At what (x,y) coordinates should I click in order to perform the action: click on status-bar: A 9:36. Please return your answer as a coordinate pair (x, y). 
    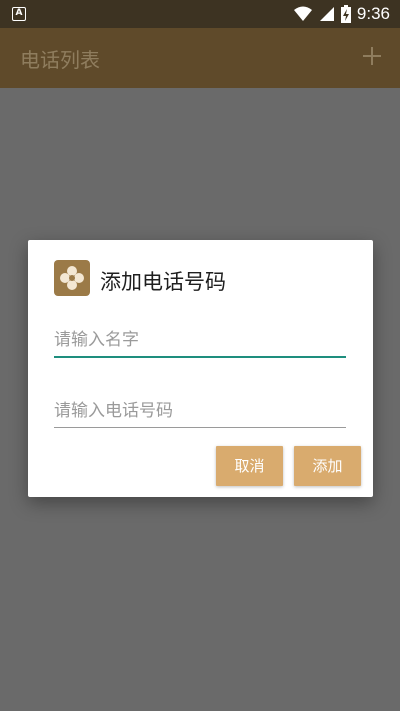
    Looking at the image, I should click on (200, 14).